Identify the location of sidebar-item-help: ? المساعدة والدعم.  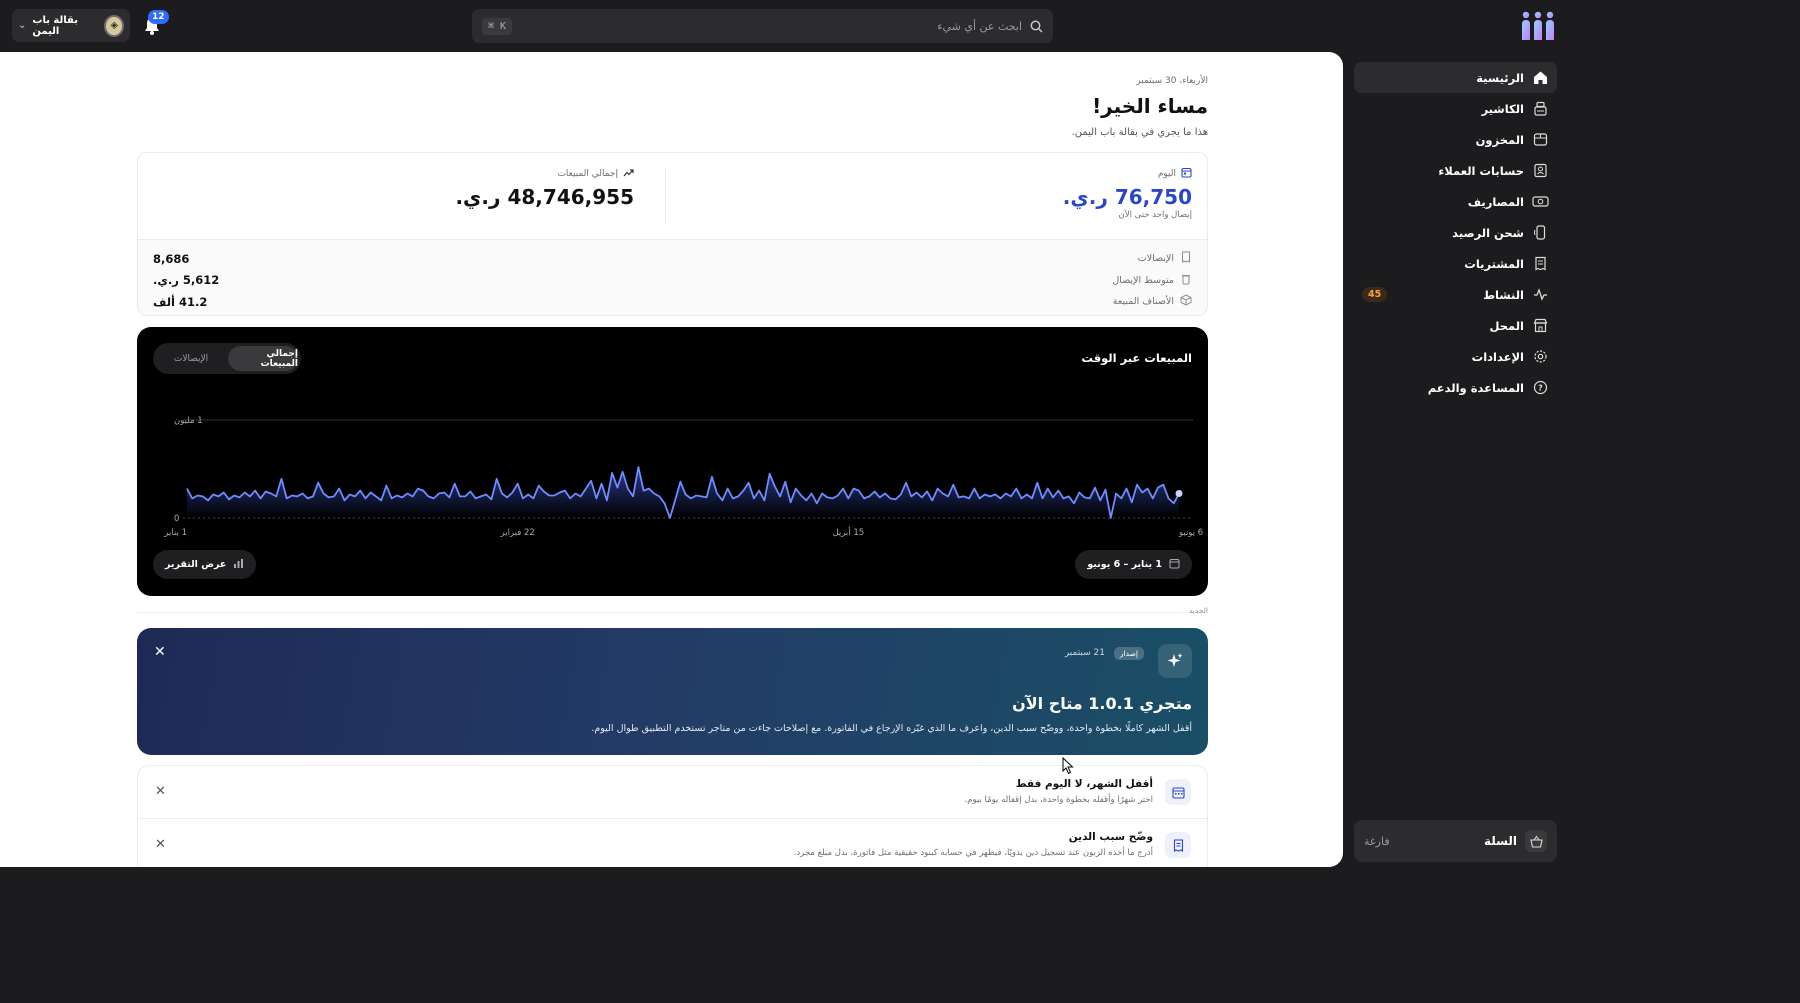
(1455, 387).